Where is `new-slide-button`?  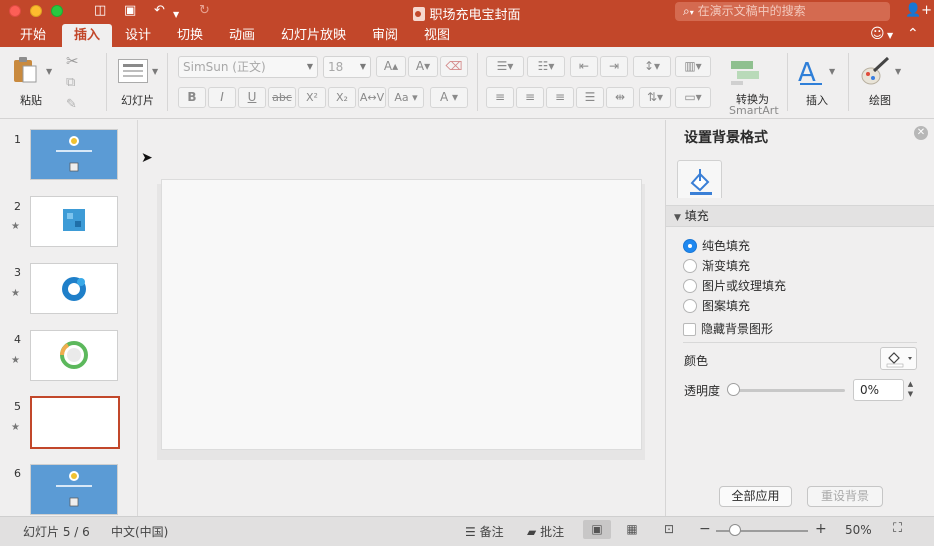 new-slide-button is located at coordinates (133, 71).